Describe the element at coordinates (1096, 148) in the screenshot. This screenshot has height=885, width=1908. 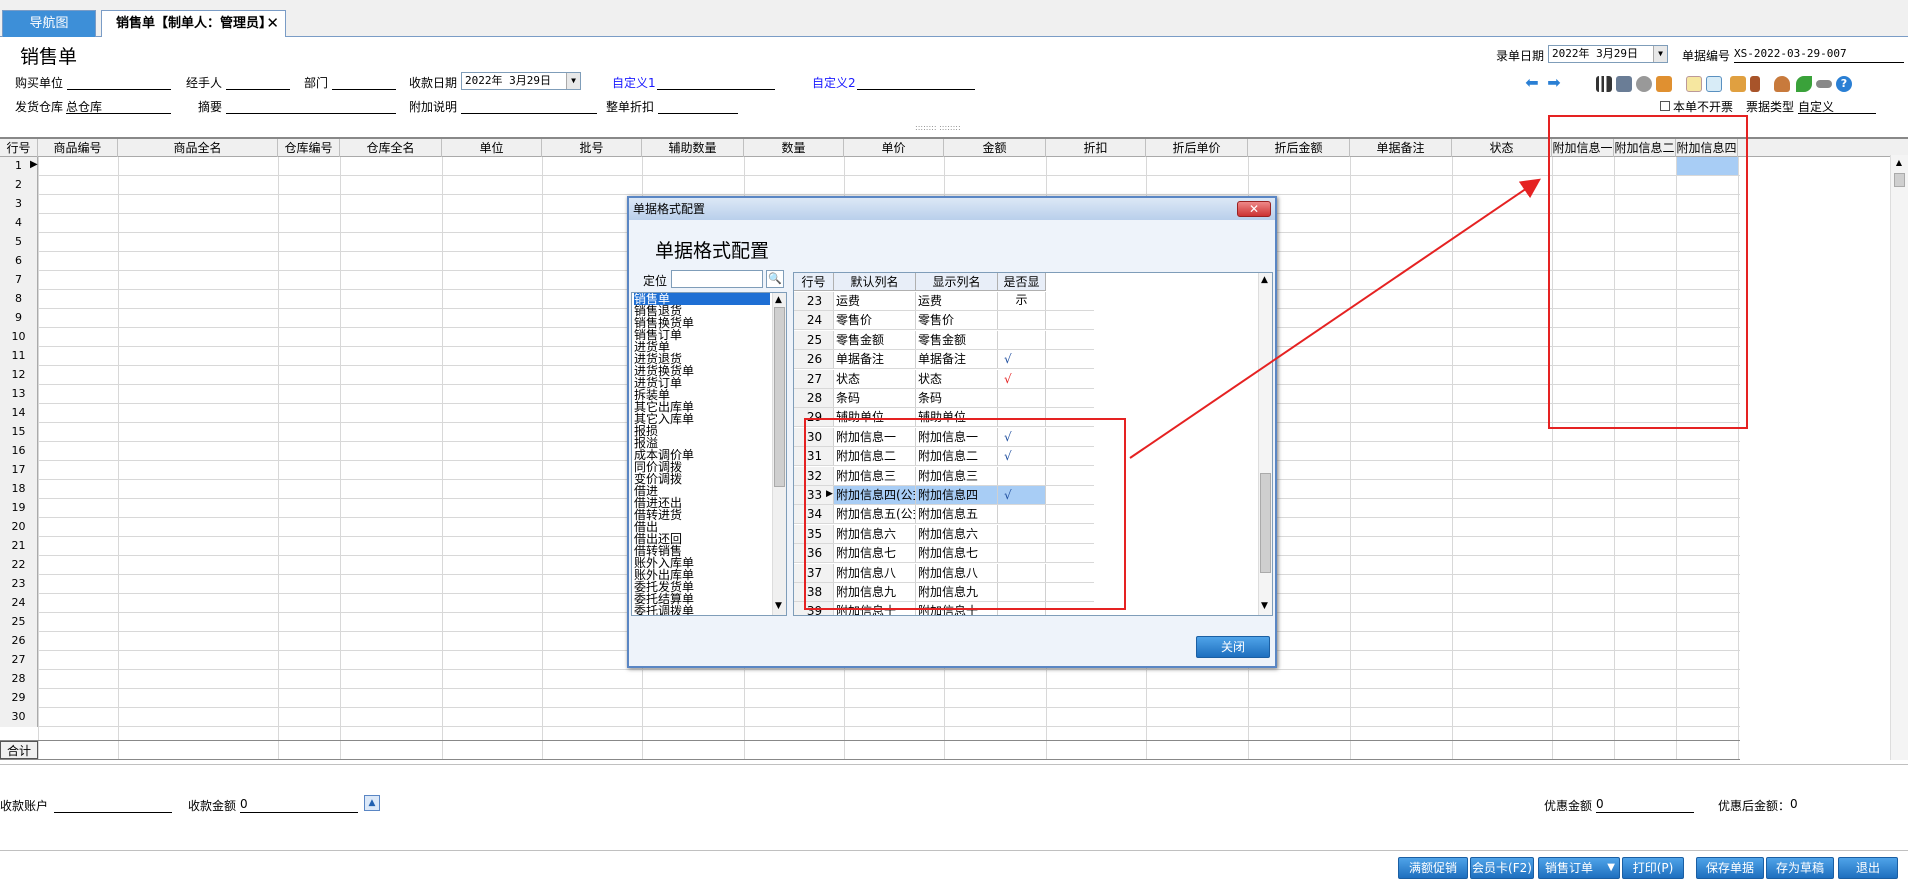
I see `column-header: 折扣` at that location.